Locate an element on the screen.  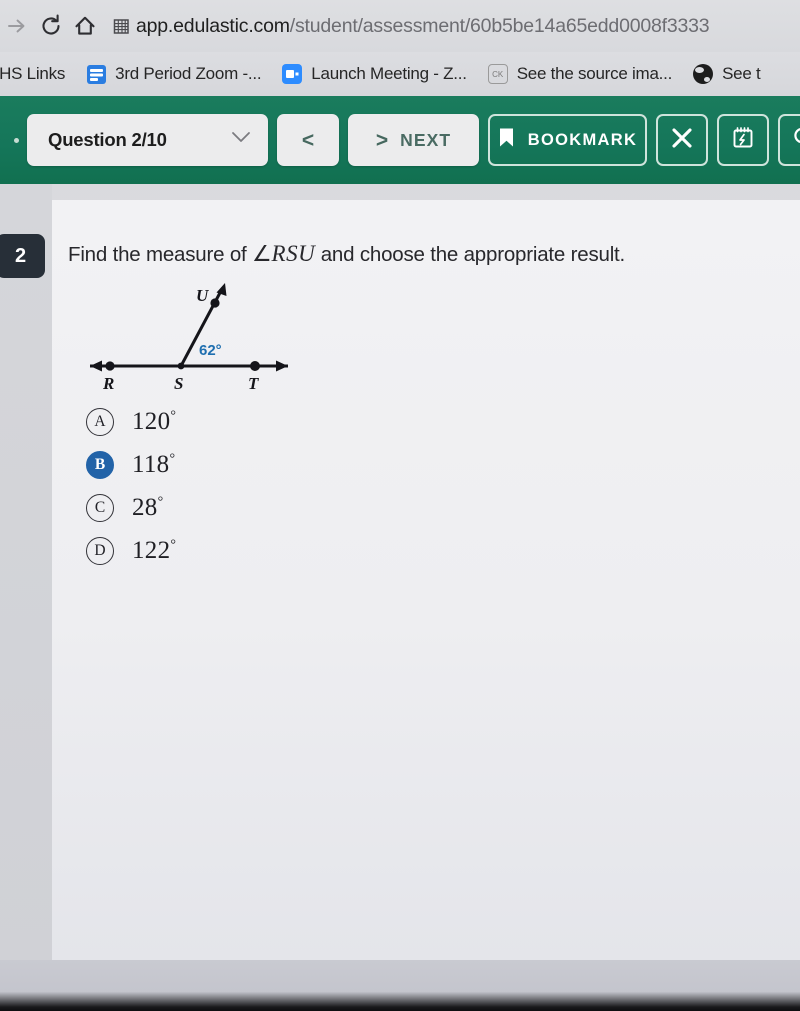
answer-option-d: D 122° is located at coordinates (131, 550).